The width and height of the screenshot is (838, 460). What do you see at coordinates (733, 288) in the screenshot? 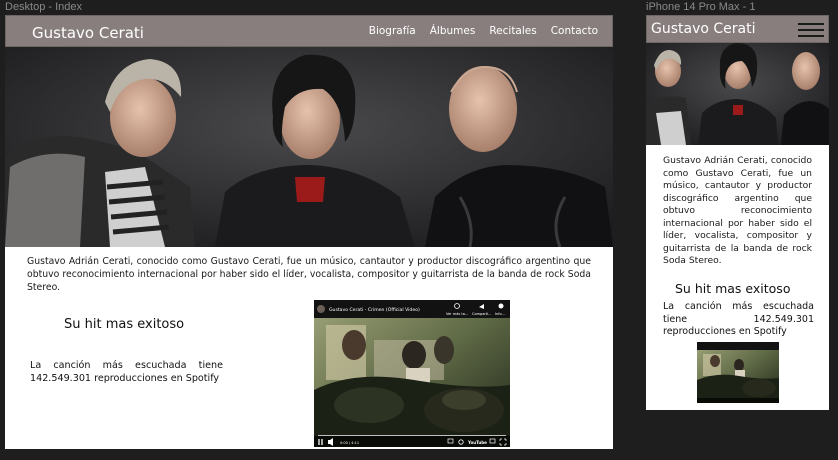
I see `mobile-hit-heading: Su hit mas exitoso` at bounding box center [733, 288].